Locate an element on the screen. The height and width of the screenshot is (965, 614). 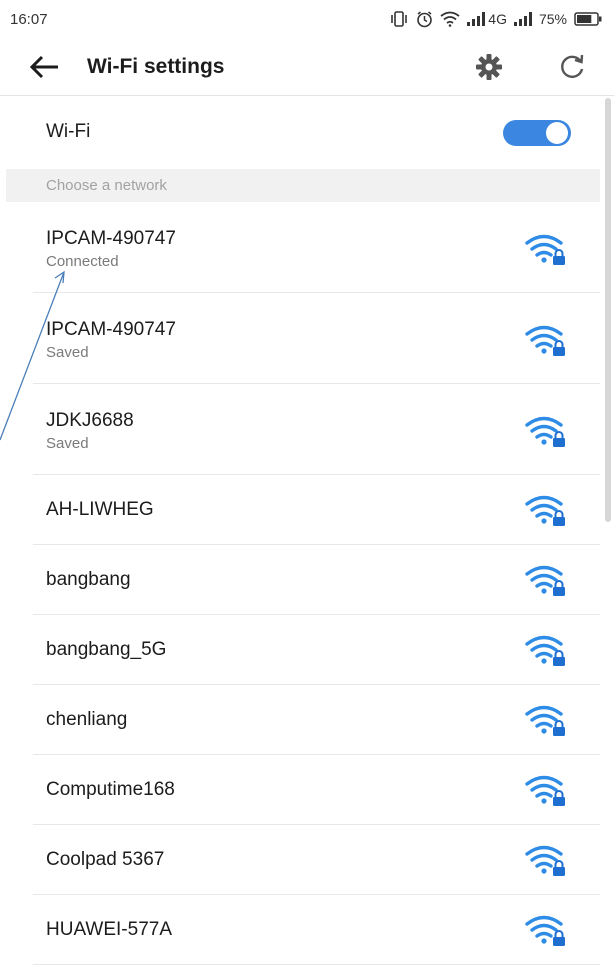
toolbar: Wi-Fi settings is located at coordinates (307, 67).